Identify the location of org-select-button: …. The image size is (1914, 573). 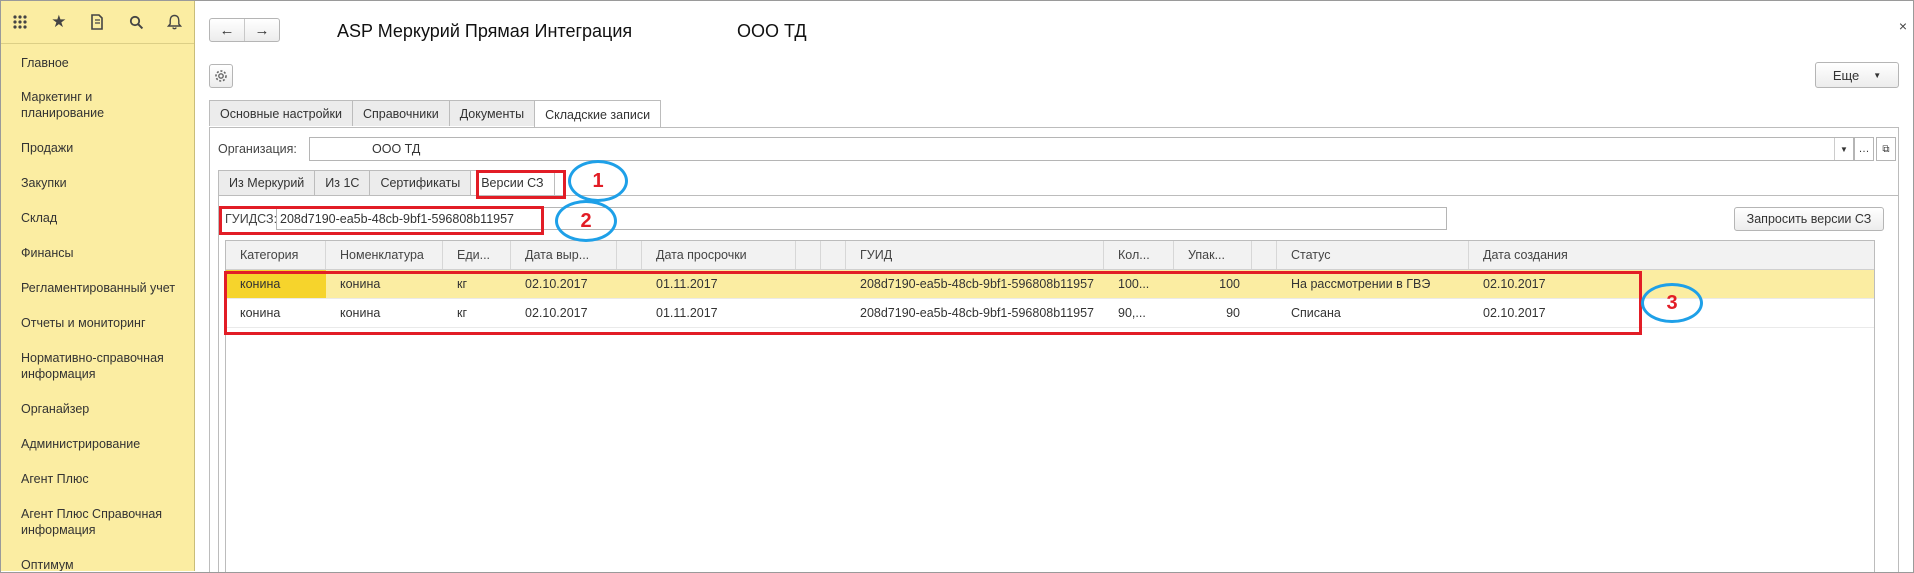
(1864, 149).